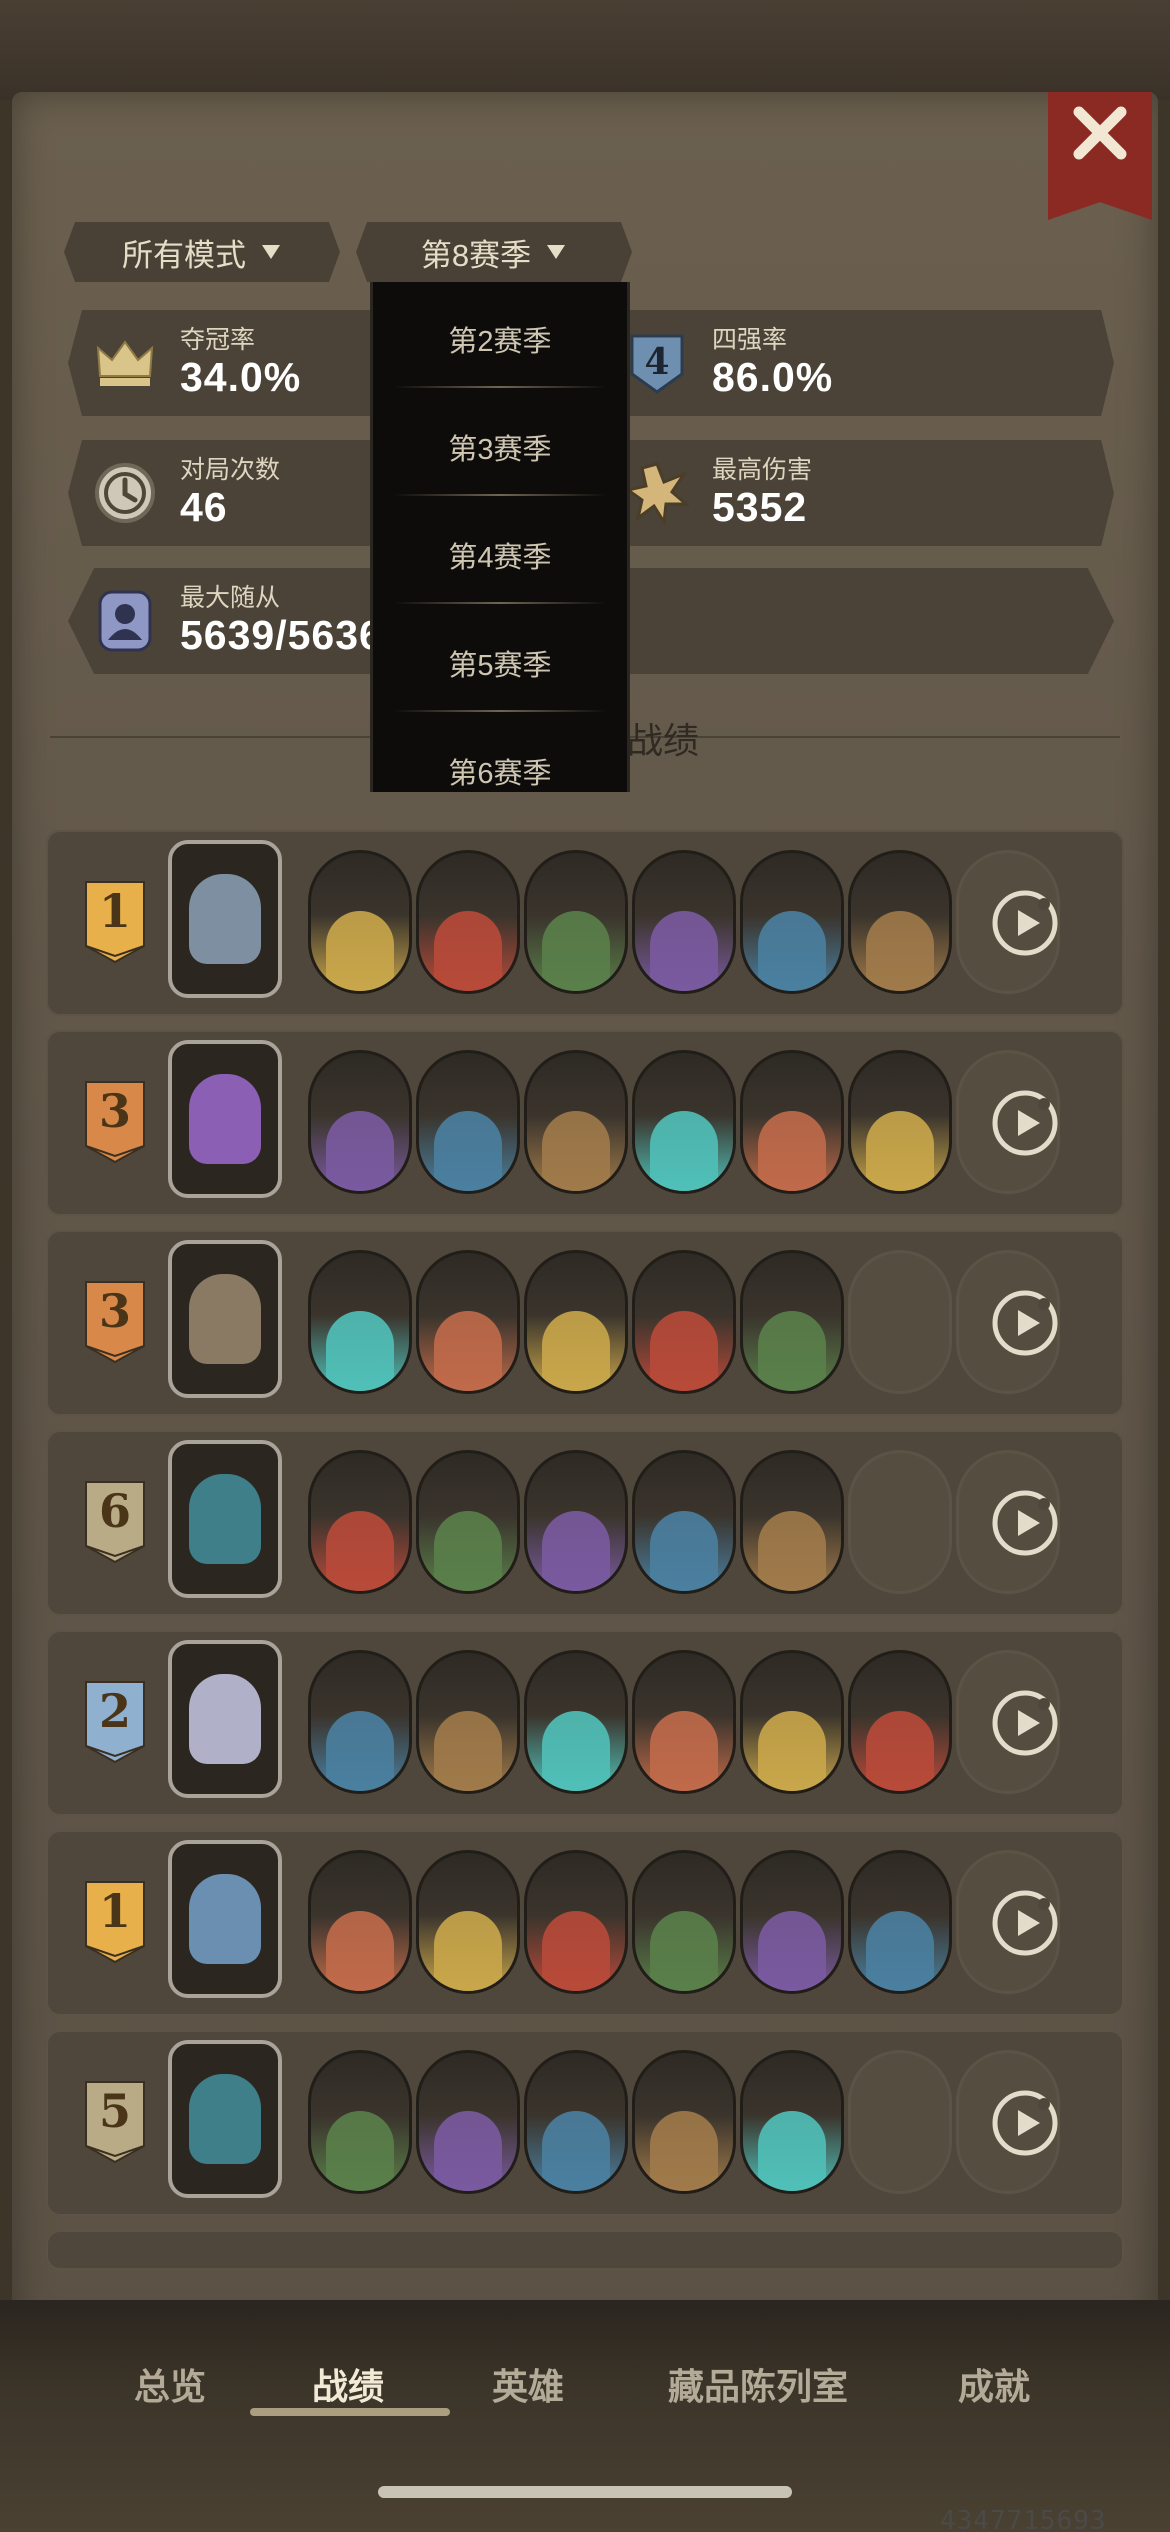 This screenshot has width=1170, height=2532. Describe the element at coordinates (500, 495) in the screenshot. I see `option-separator` at that location.